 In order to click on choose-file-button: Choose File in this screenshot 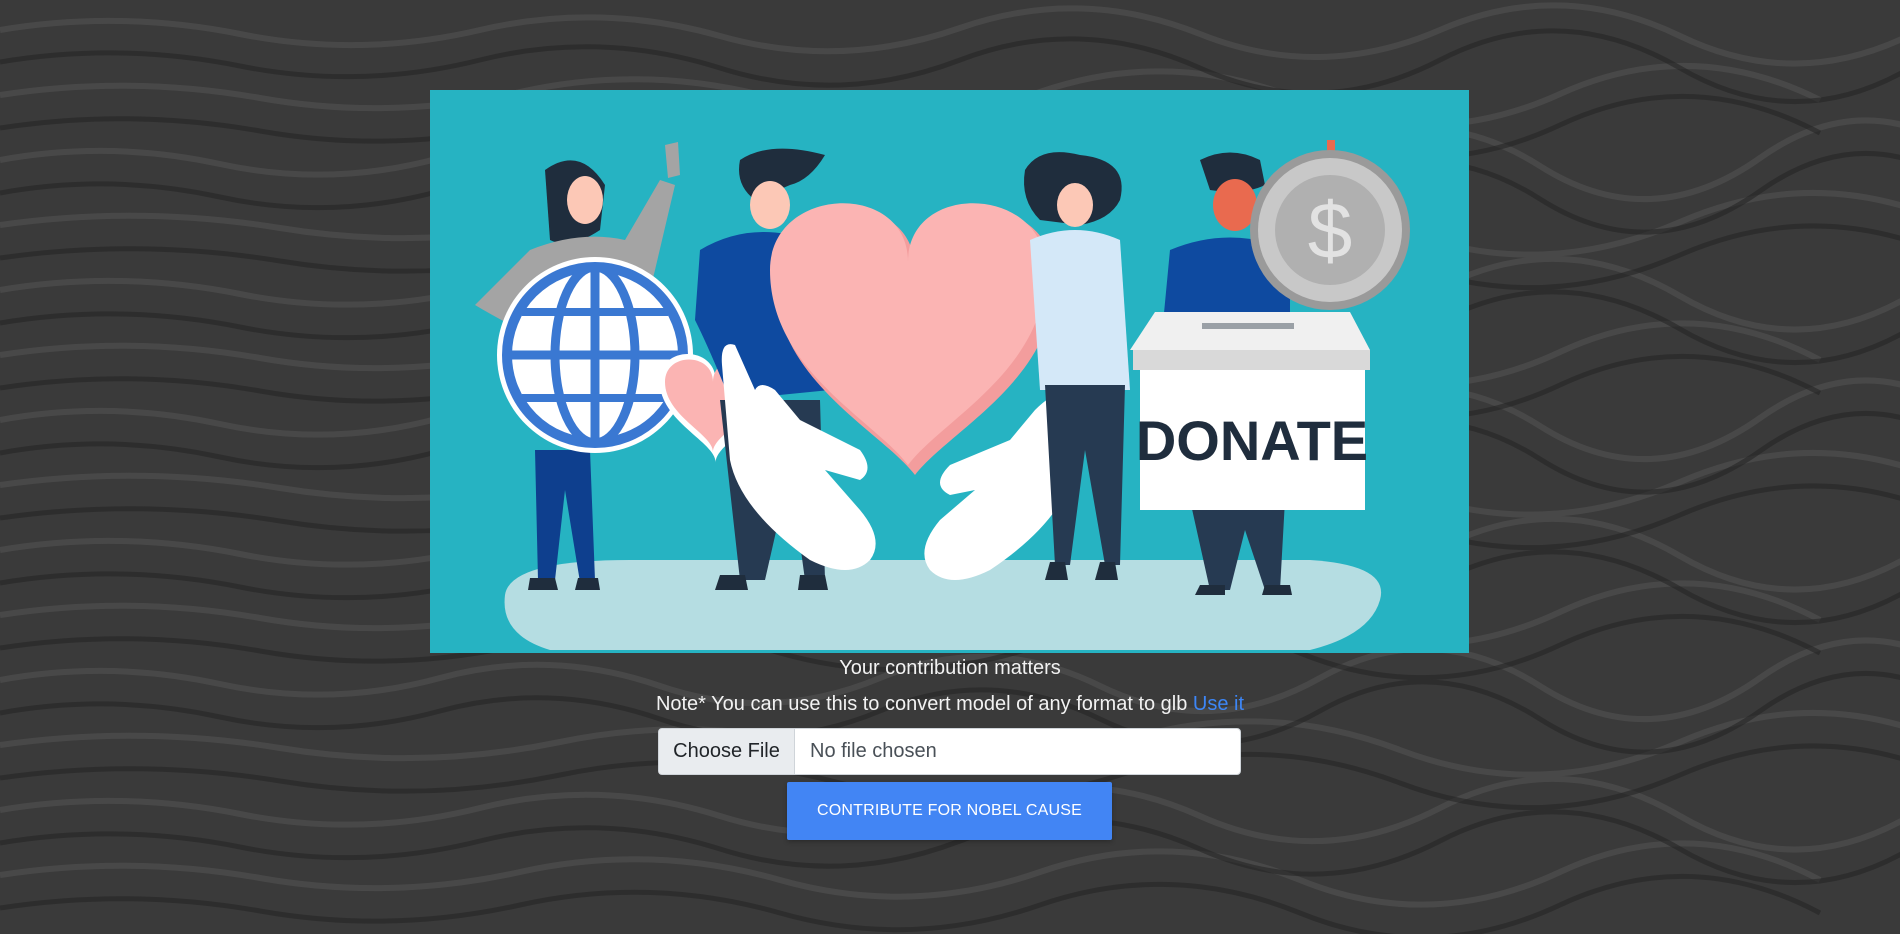, I will do `click(727, 751)`.